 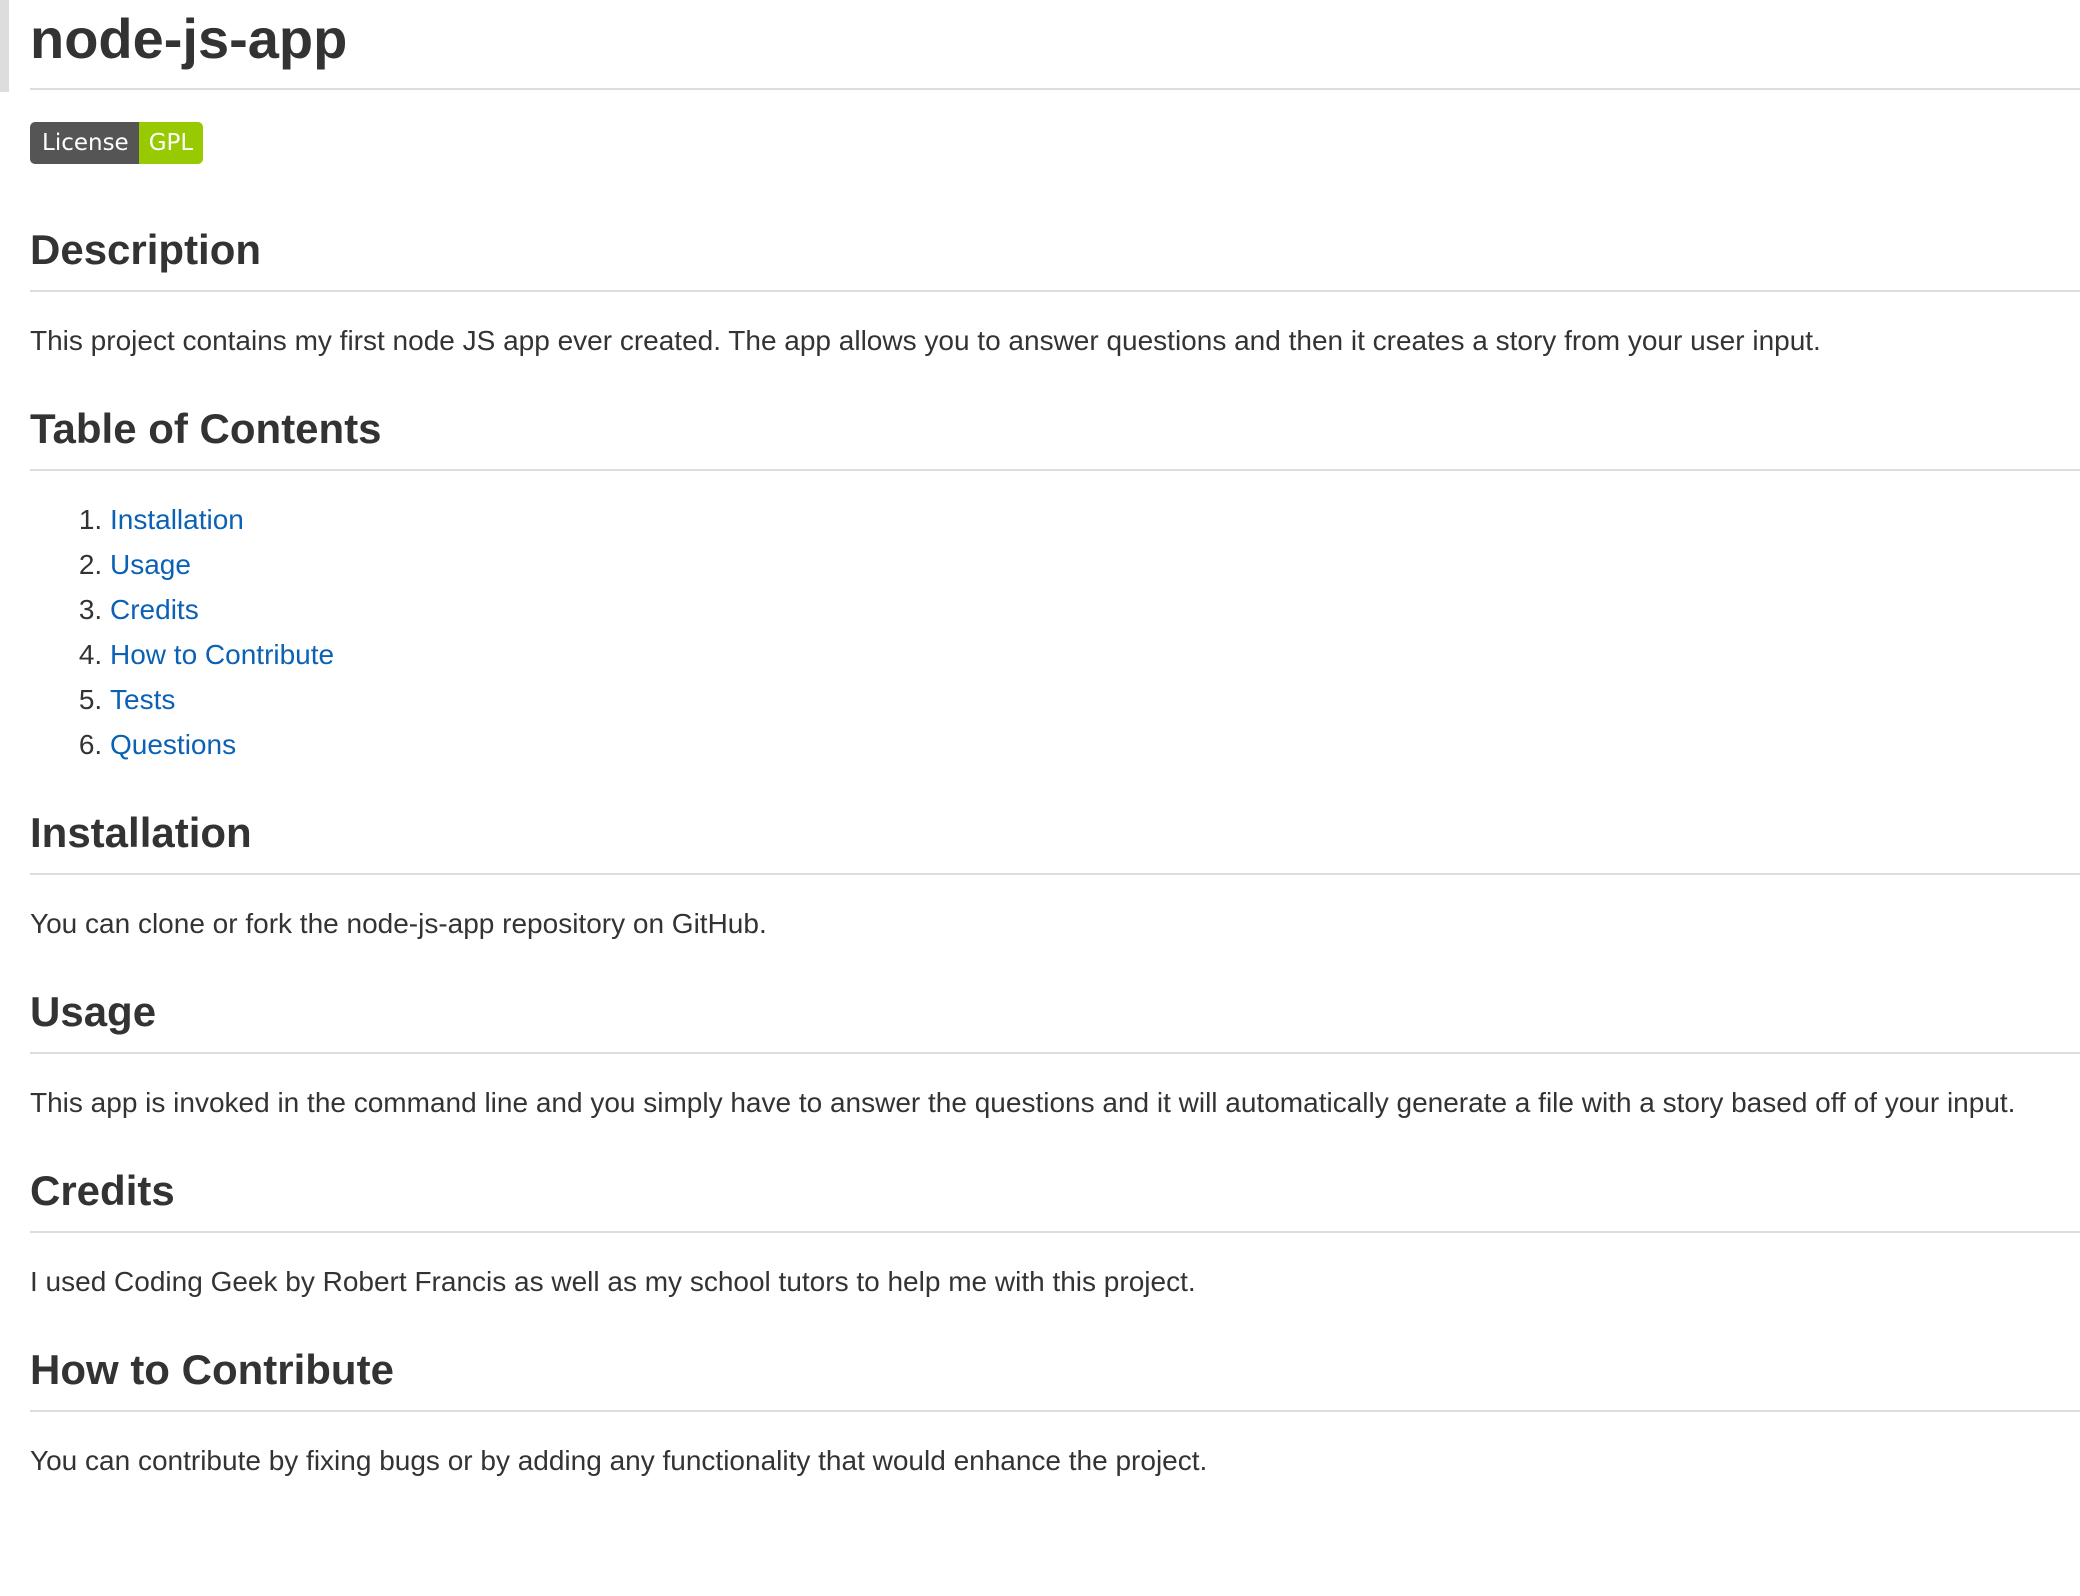 What do you see at coordinates (1055, 1377) in the screenshot?
I see `contribute-heading: How to Contribute` at bounding box center [1055, 1377].